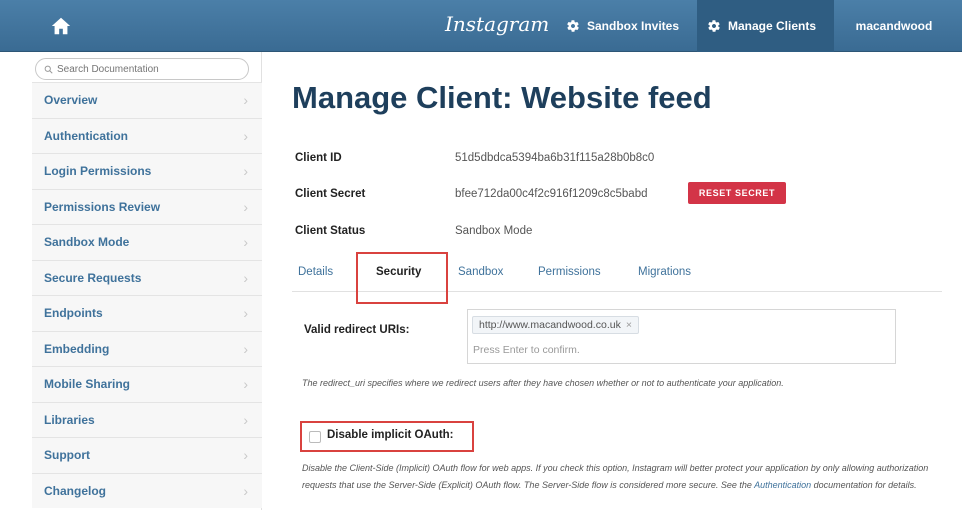 Image resolution: width=962 pixels, height=510 pixels. What do you see at coordinates (87, 384) in the screenshot?
I see `sidebar-item-label: Mobile Sharing` at bounding box center [87, 384].